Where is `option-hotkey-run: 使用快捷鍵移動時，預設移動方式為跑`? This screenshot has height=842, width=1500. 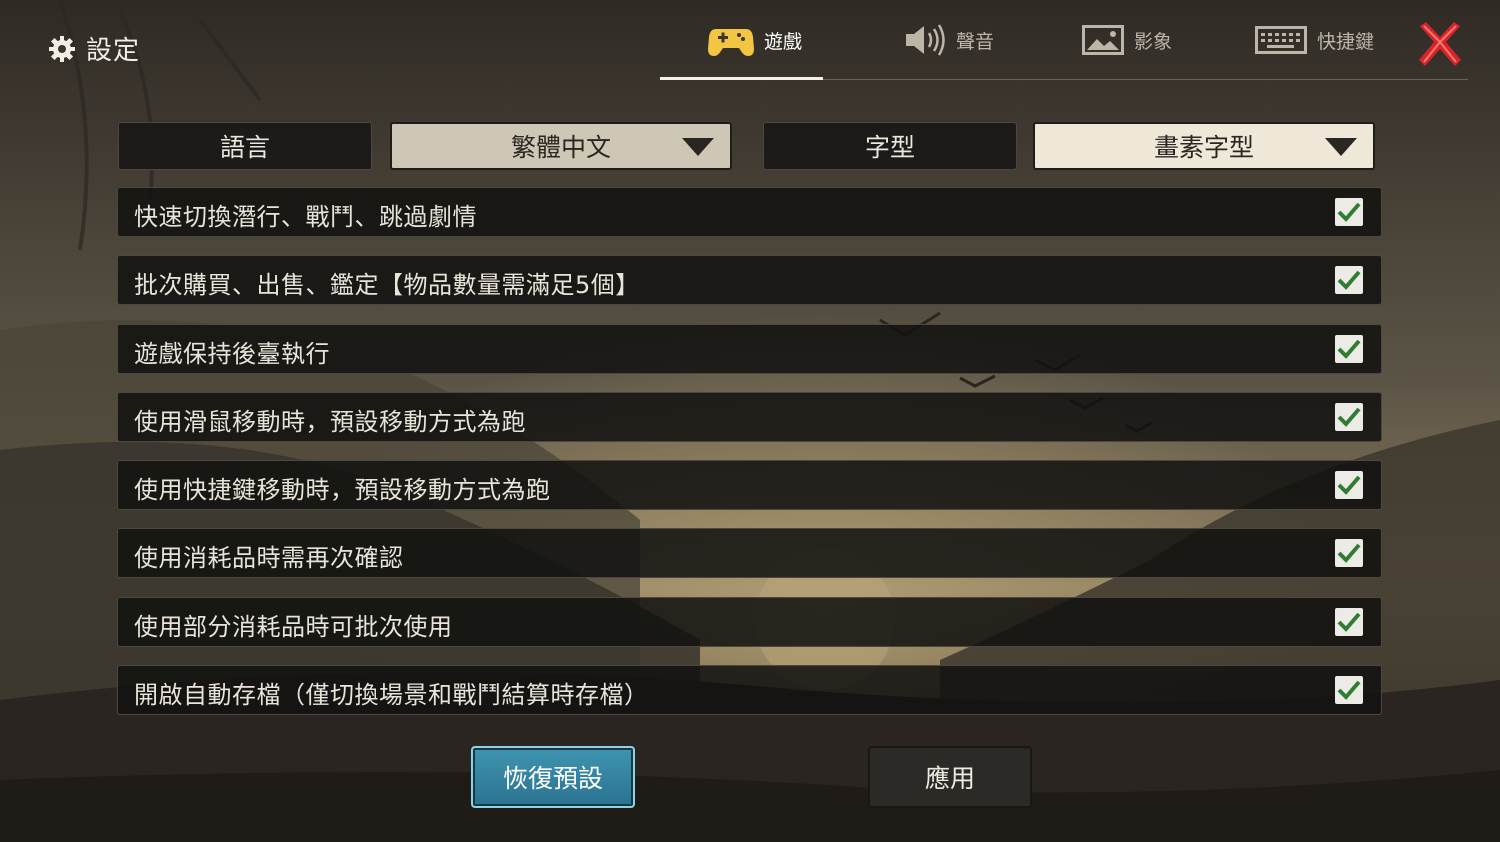
option-hotkey-run: 使用快捷鍵移動時，預設移動方式為跑 is located at coordinates (749, 485).